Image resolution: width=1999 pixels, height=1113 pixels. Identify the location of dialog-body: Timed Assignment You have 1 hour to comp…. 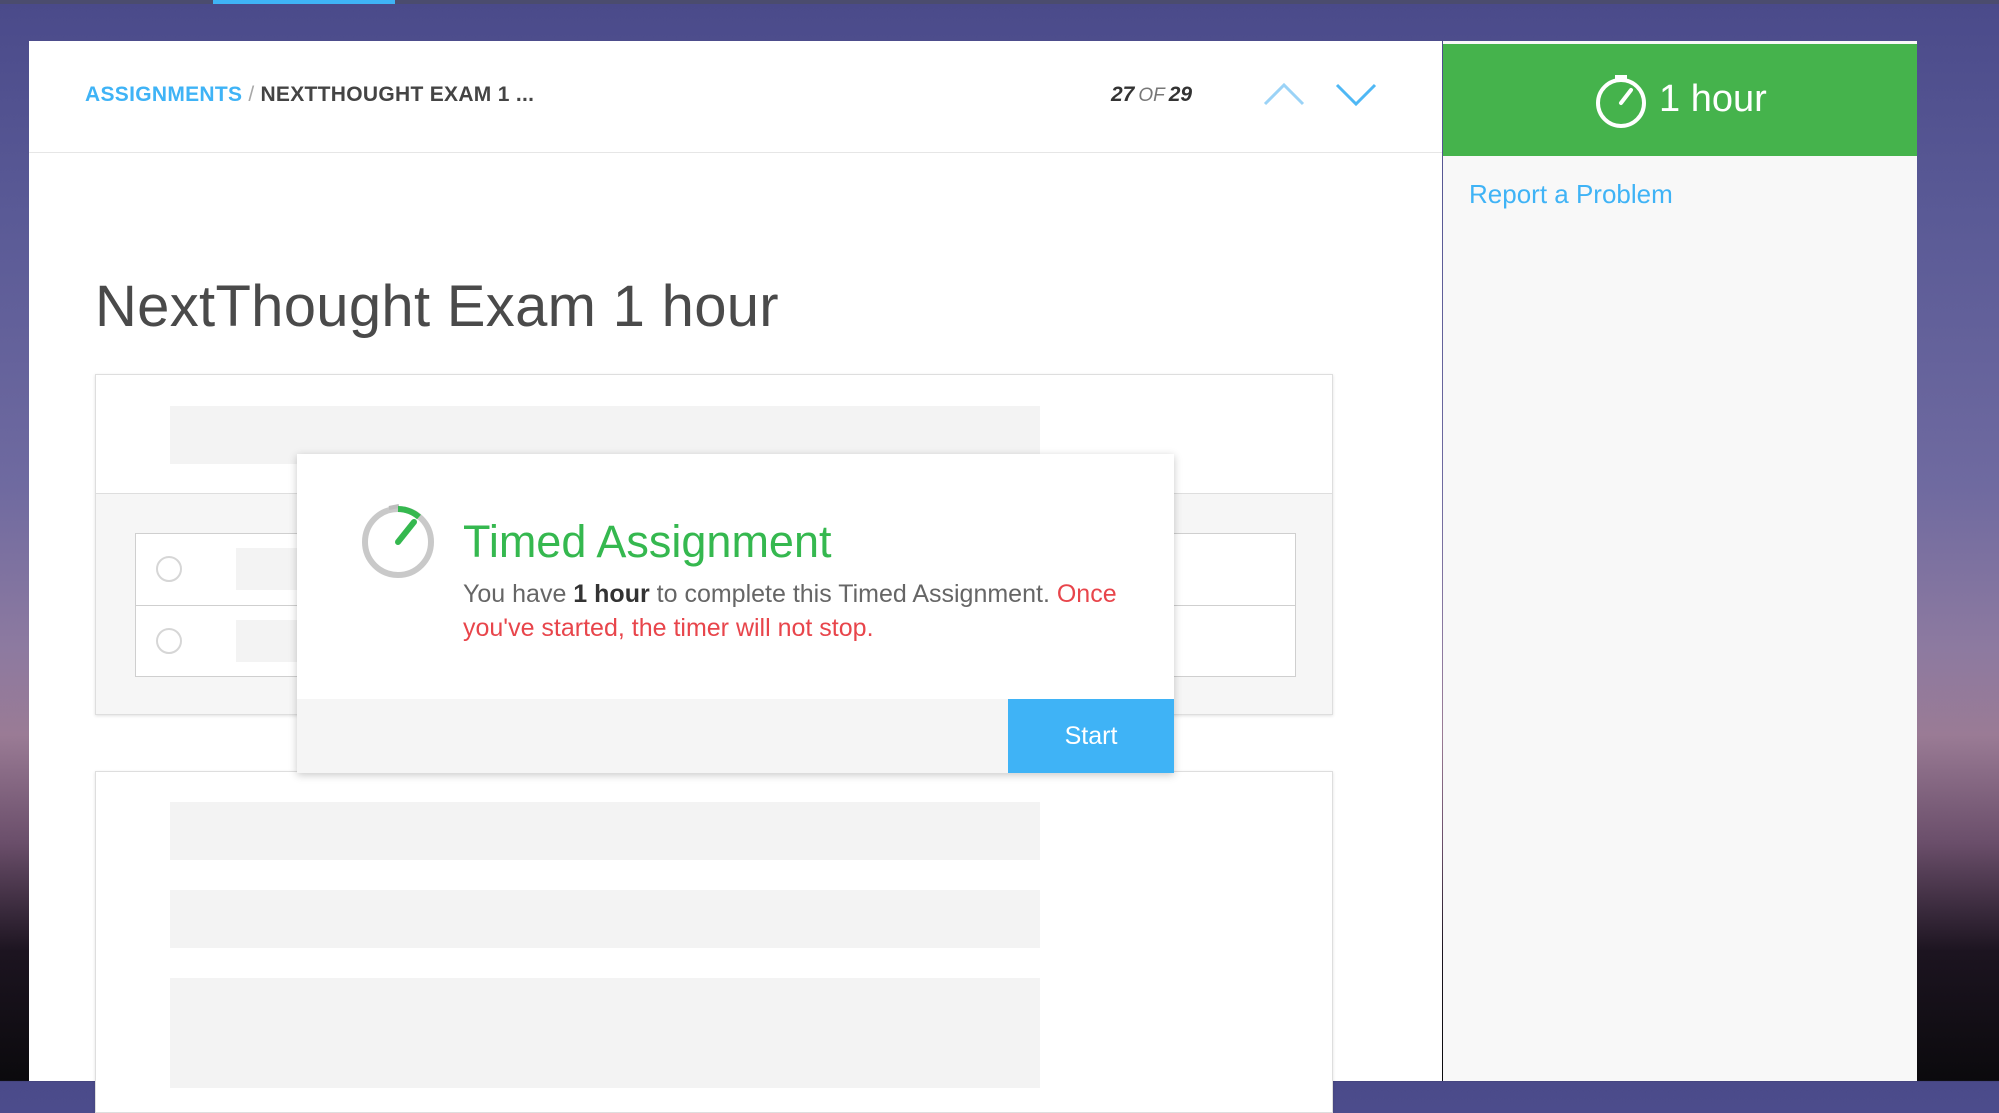
(735, 576).